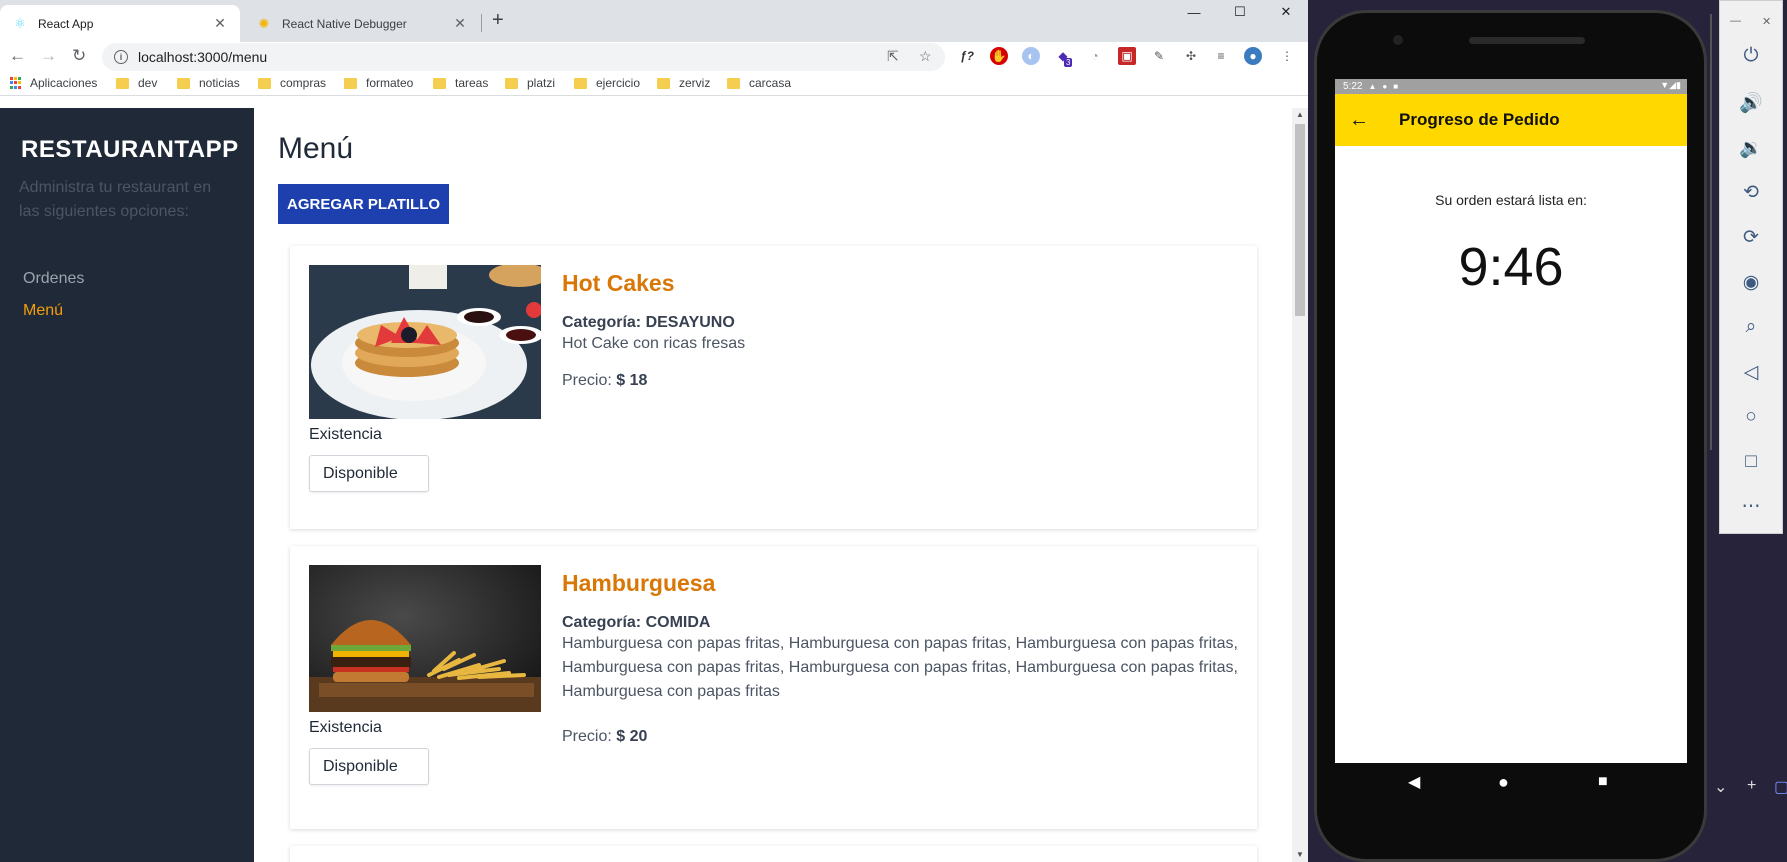  I want to click on emu-home-icon: ○, so click(1751, 417).